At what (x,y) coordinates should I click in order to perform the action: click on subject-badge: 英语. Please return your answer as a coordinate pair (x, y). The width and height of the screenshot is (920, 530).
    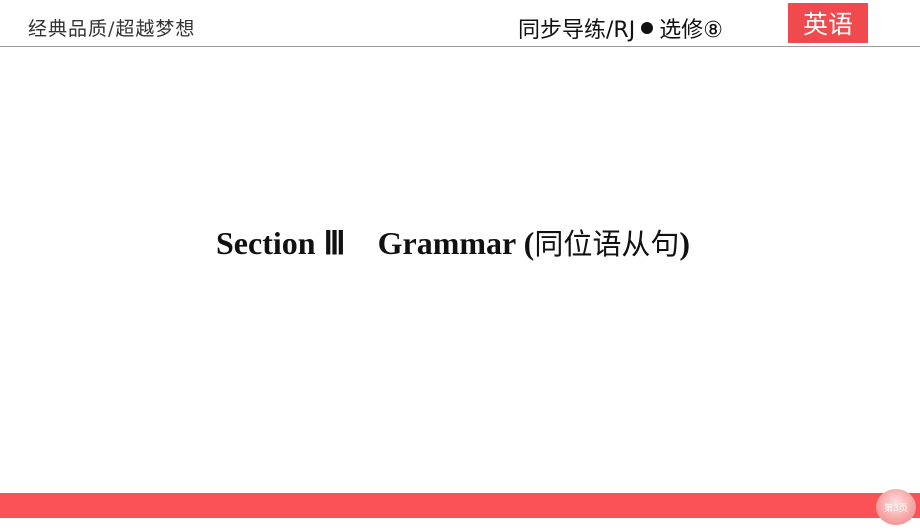
    Looking at the image, I should click on (828, 23).